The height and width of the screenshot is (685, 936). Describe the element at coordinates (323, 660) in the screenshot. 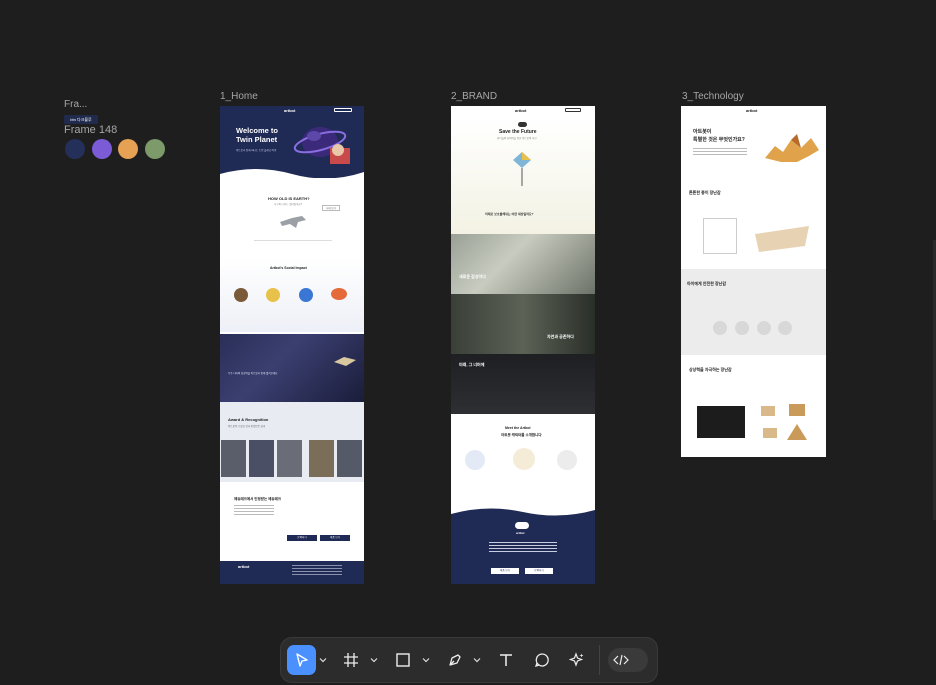

I see `move-tool-chevron-icon` at that location.